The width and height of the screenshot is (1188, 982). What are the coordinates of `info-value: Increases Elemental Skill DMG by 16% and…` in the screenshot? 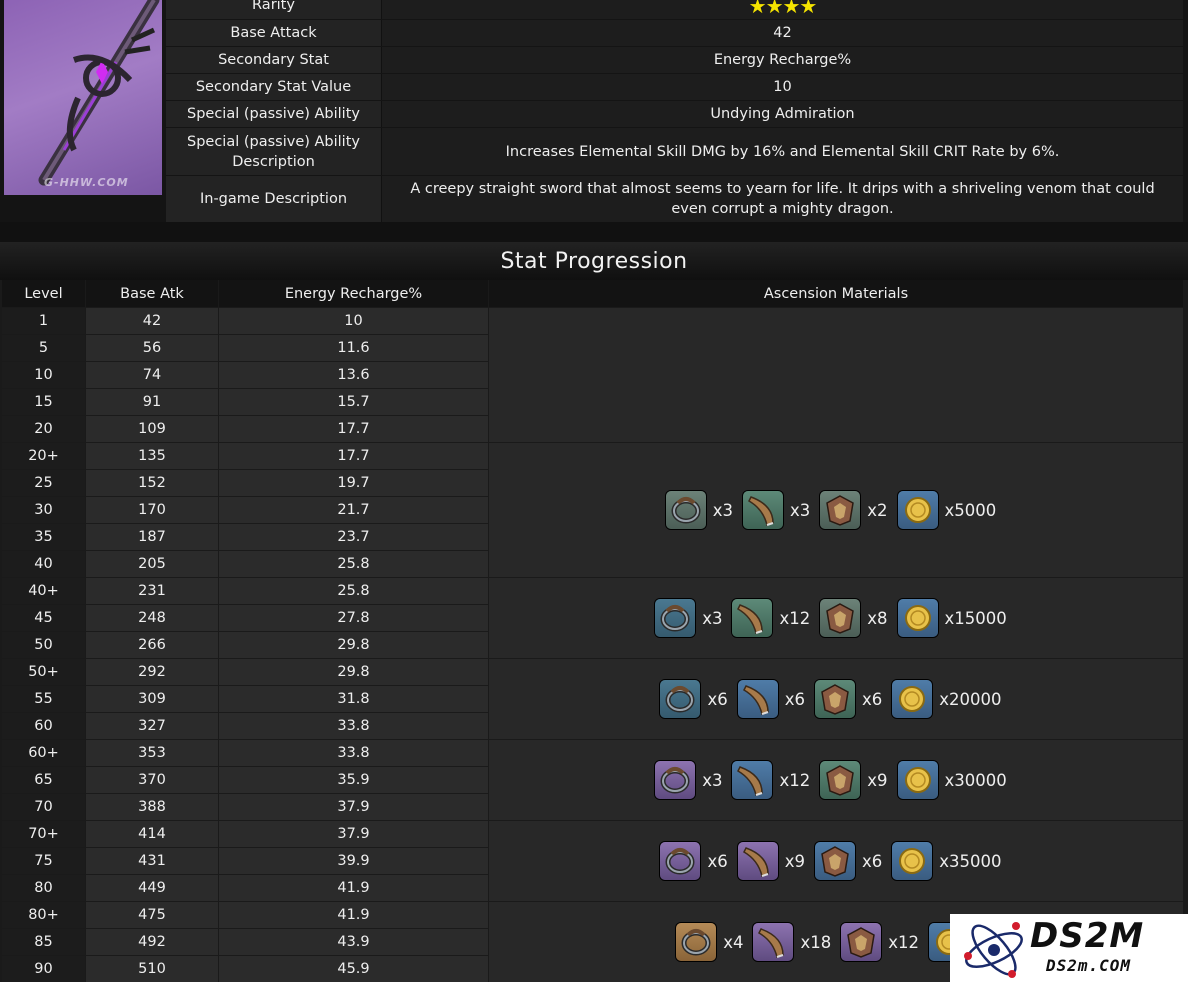 It's located at (782, 151).